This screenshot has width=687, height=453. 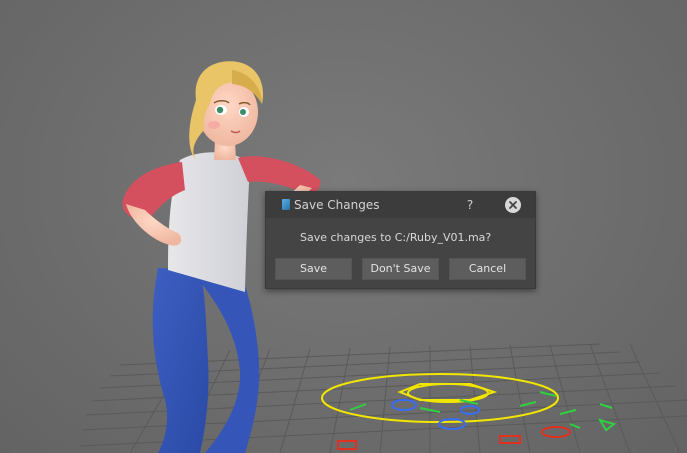 What do you see at coordinates (469, 411) in the screenshot?
I see `rig-controls` at bounding box center [469, 411].